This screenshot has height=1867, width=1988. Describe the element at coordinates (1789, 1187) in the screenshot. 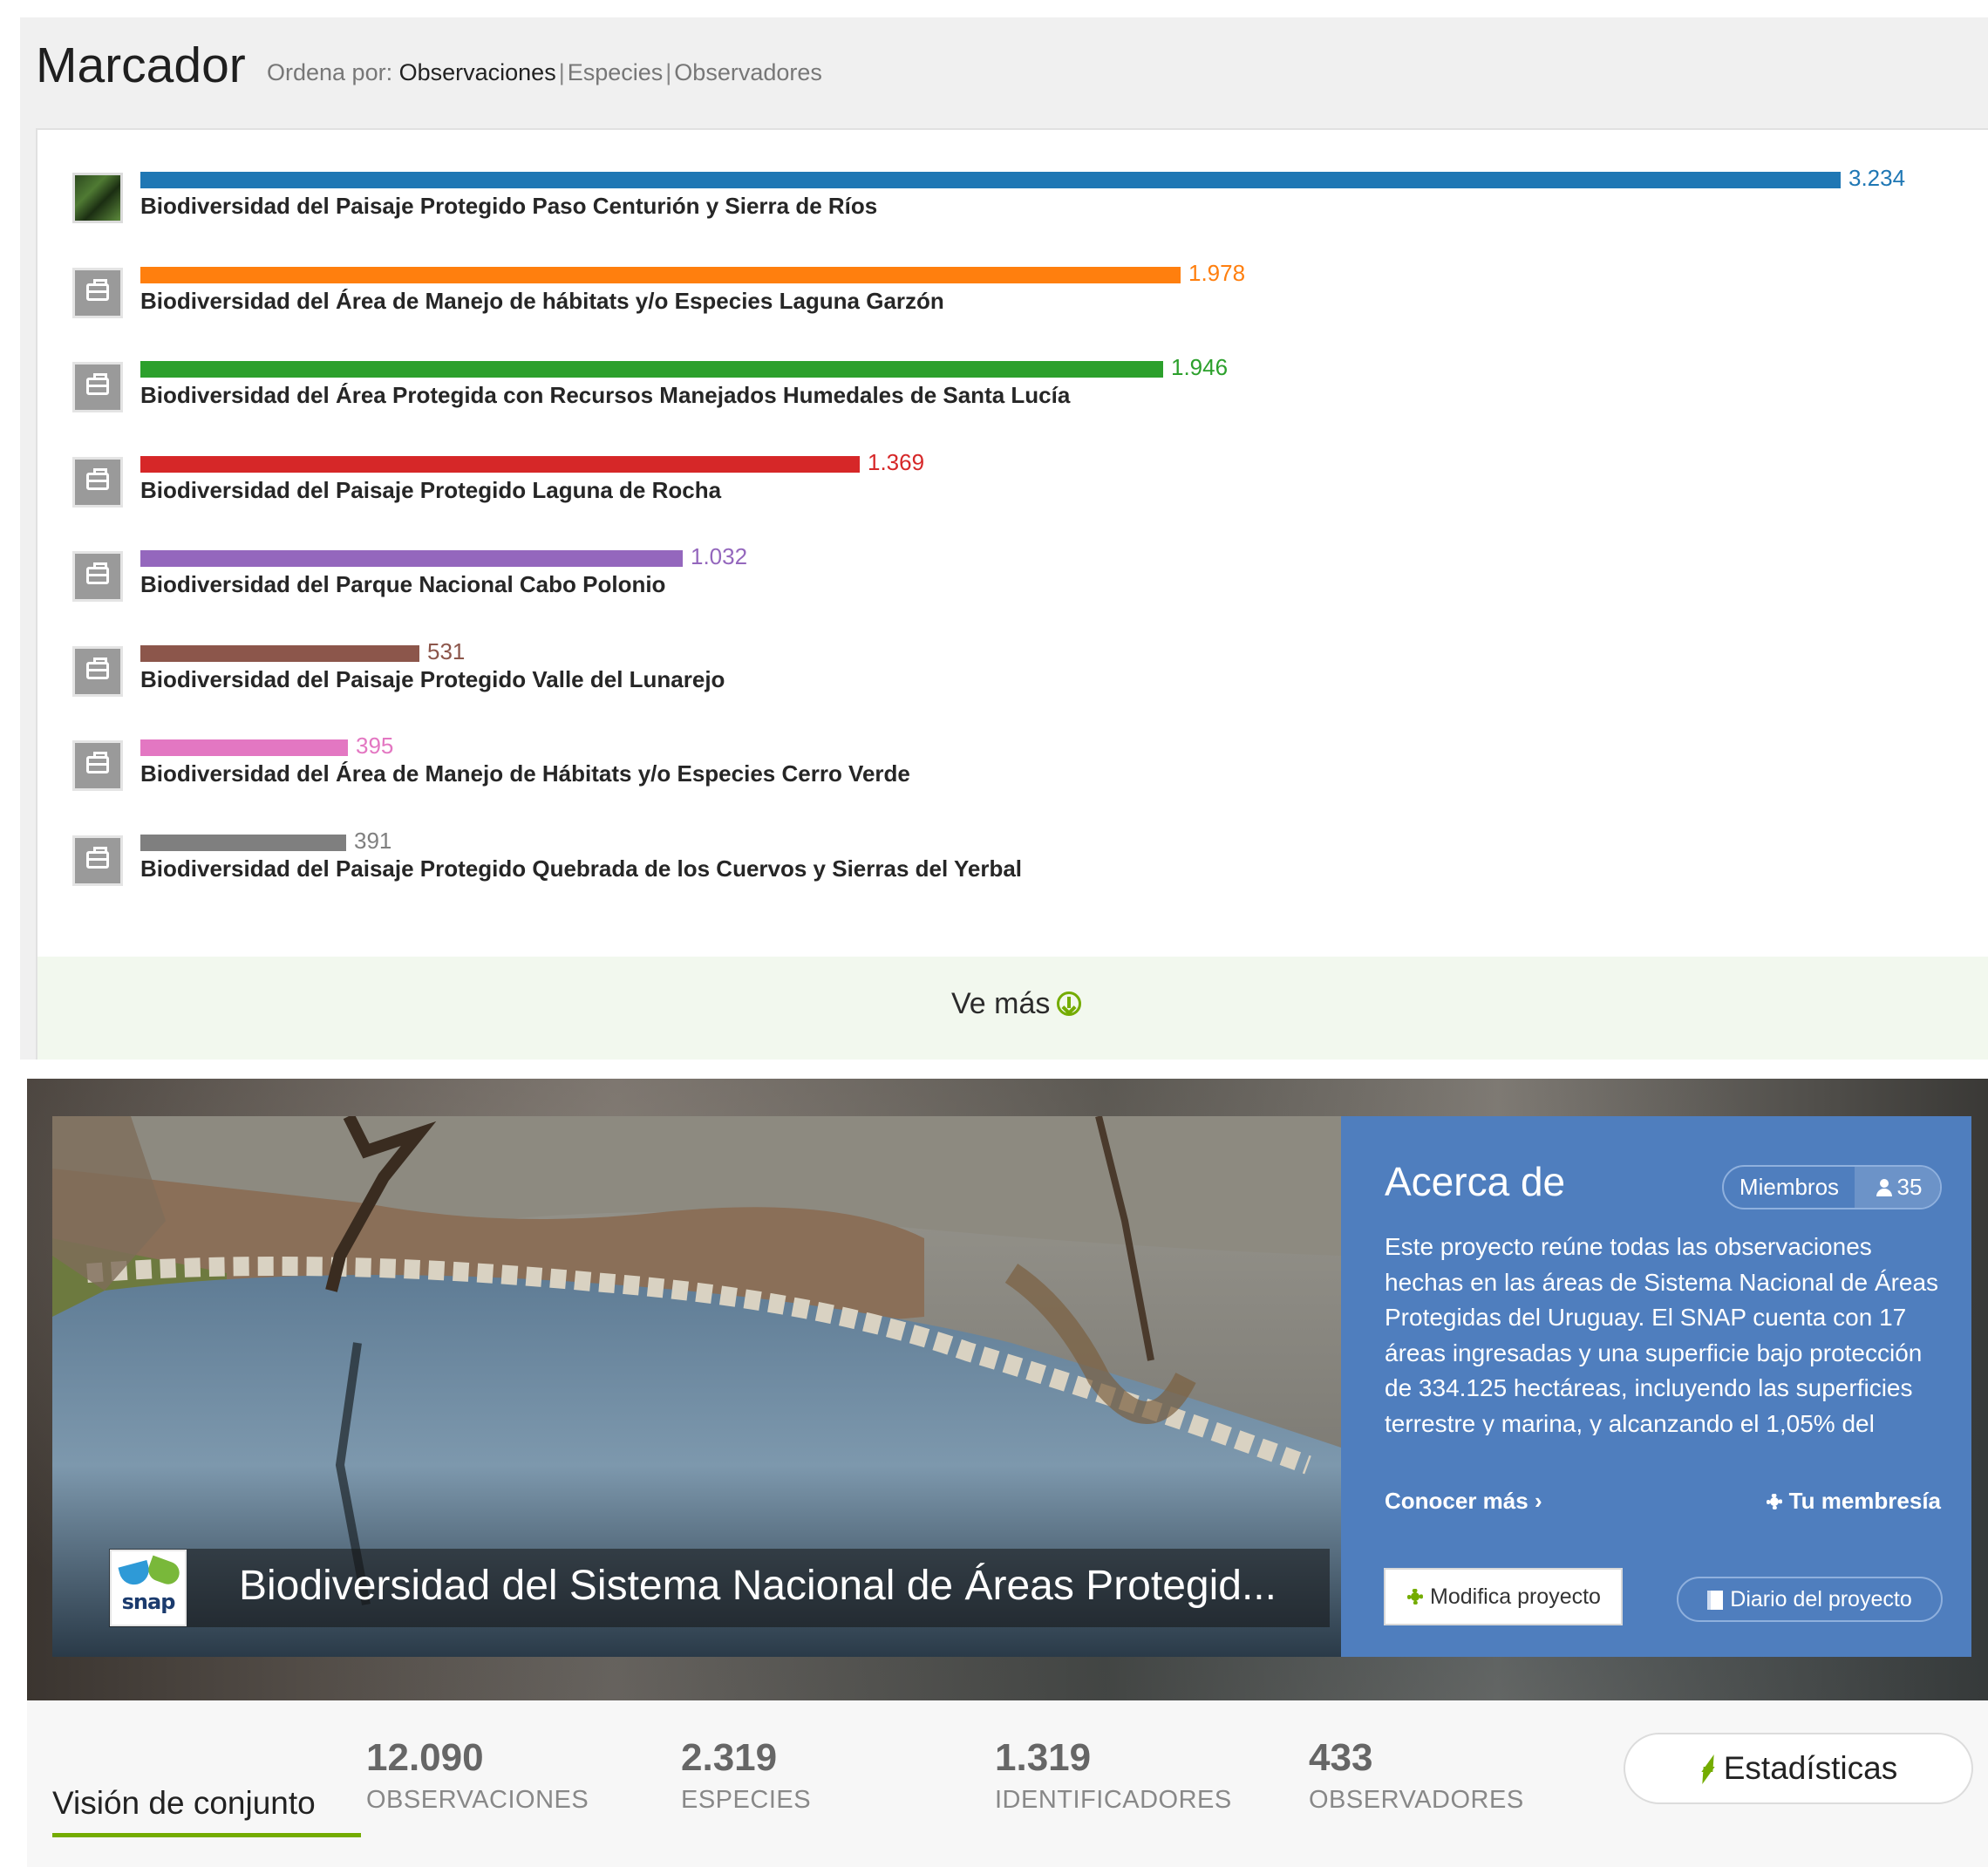

I see `members-label: Miembros` at that location.